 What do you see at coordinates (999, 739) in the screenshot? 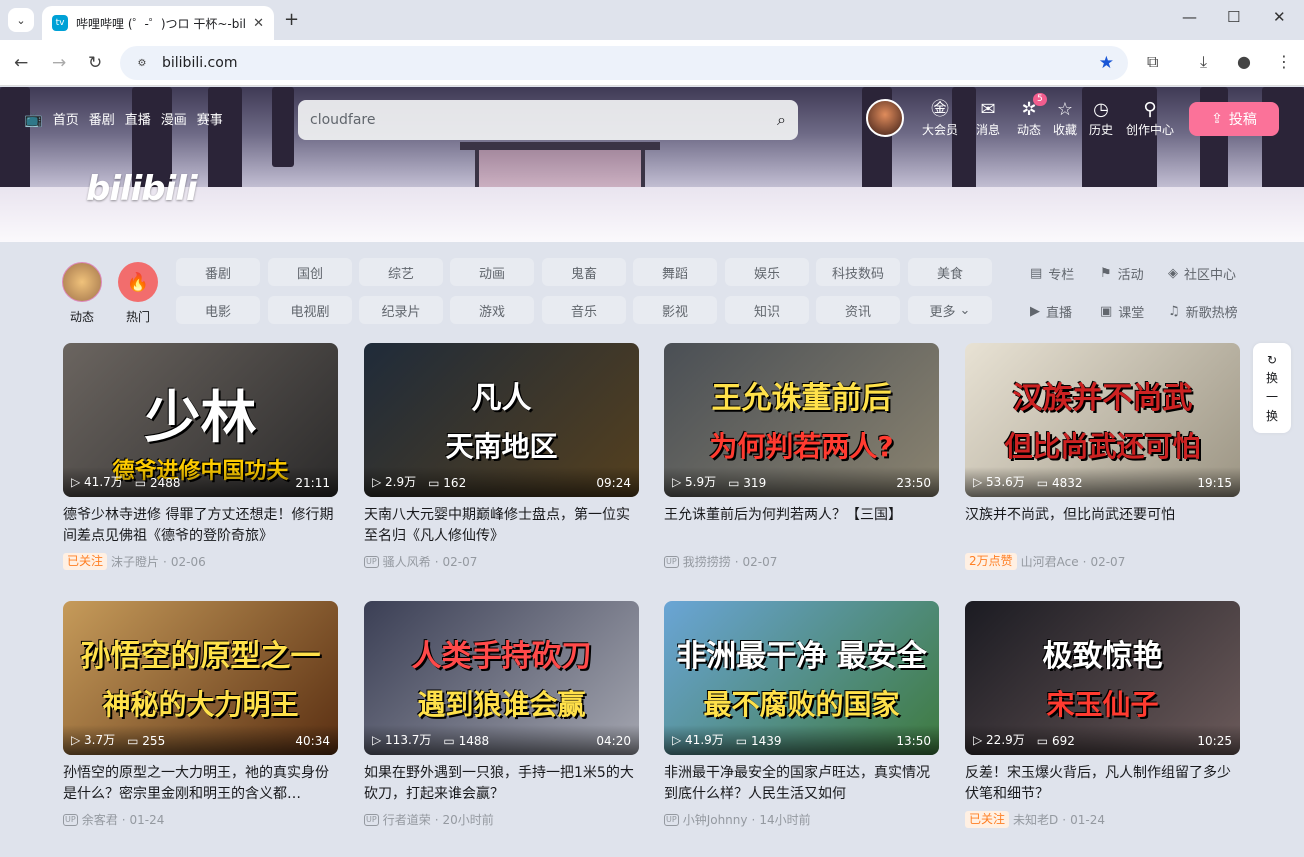
I see `play-count: ▷ 22.9万` at bounding box center [999, 739].